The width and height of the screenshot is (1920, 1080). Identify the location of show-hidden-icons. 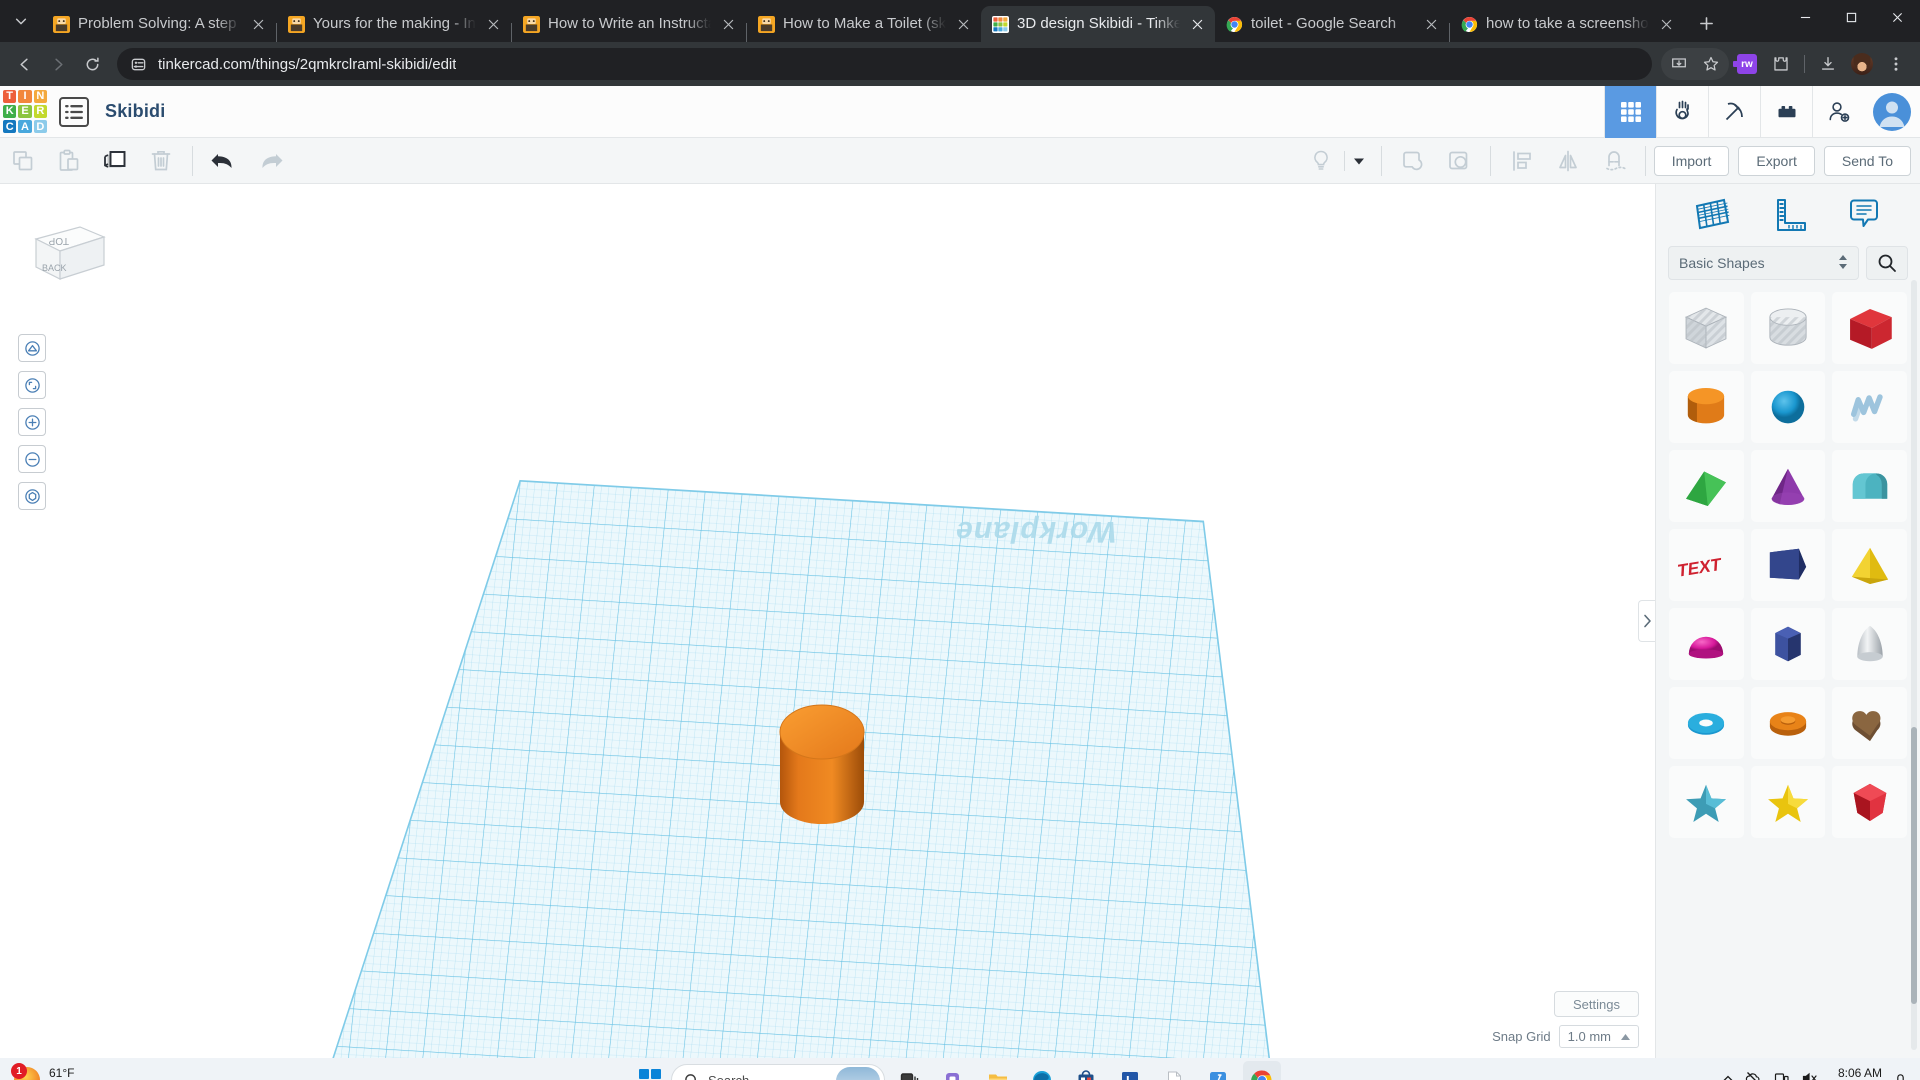
(1728, 1076).